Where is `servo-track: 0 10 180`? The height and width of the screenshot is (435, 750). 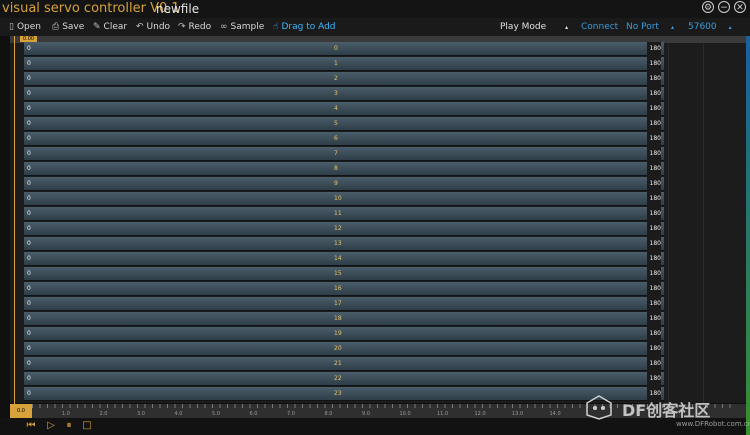 servo-track: 0 10 180 is located at coordinates (344, 199).